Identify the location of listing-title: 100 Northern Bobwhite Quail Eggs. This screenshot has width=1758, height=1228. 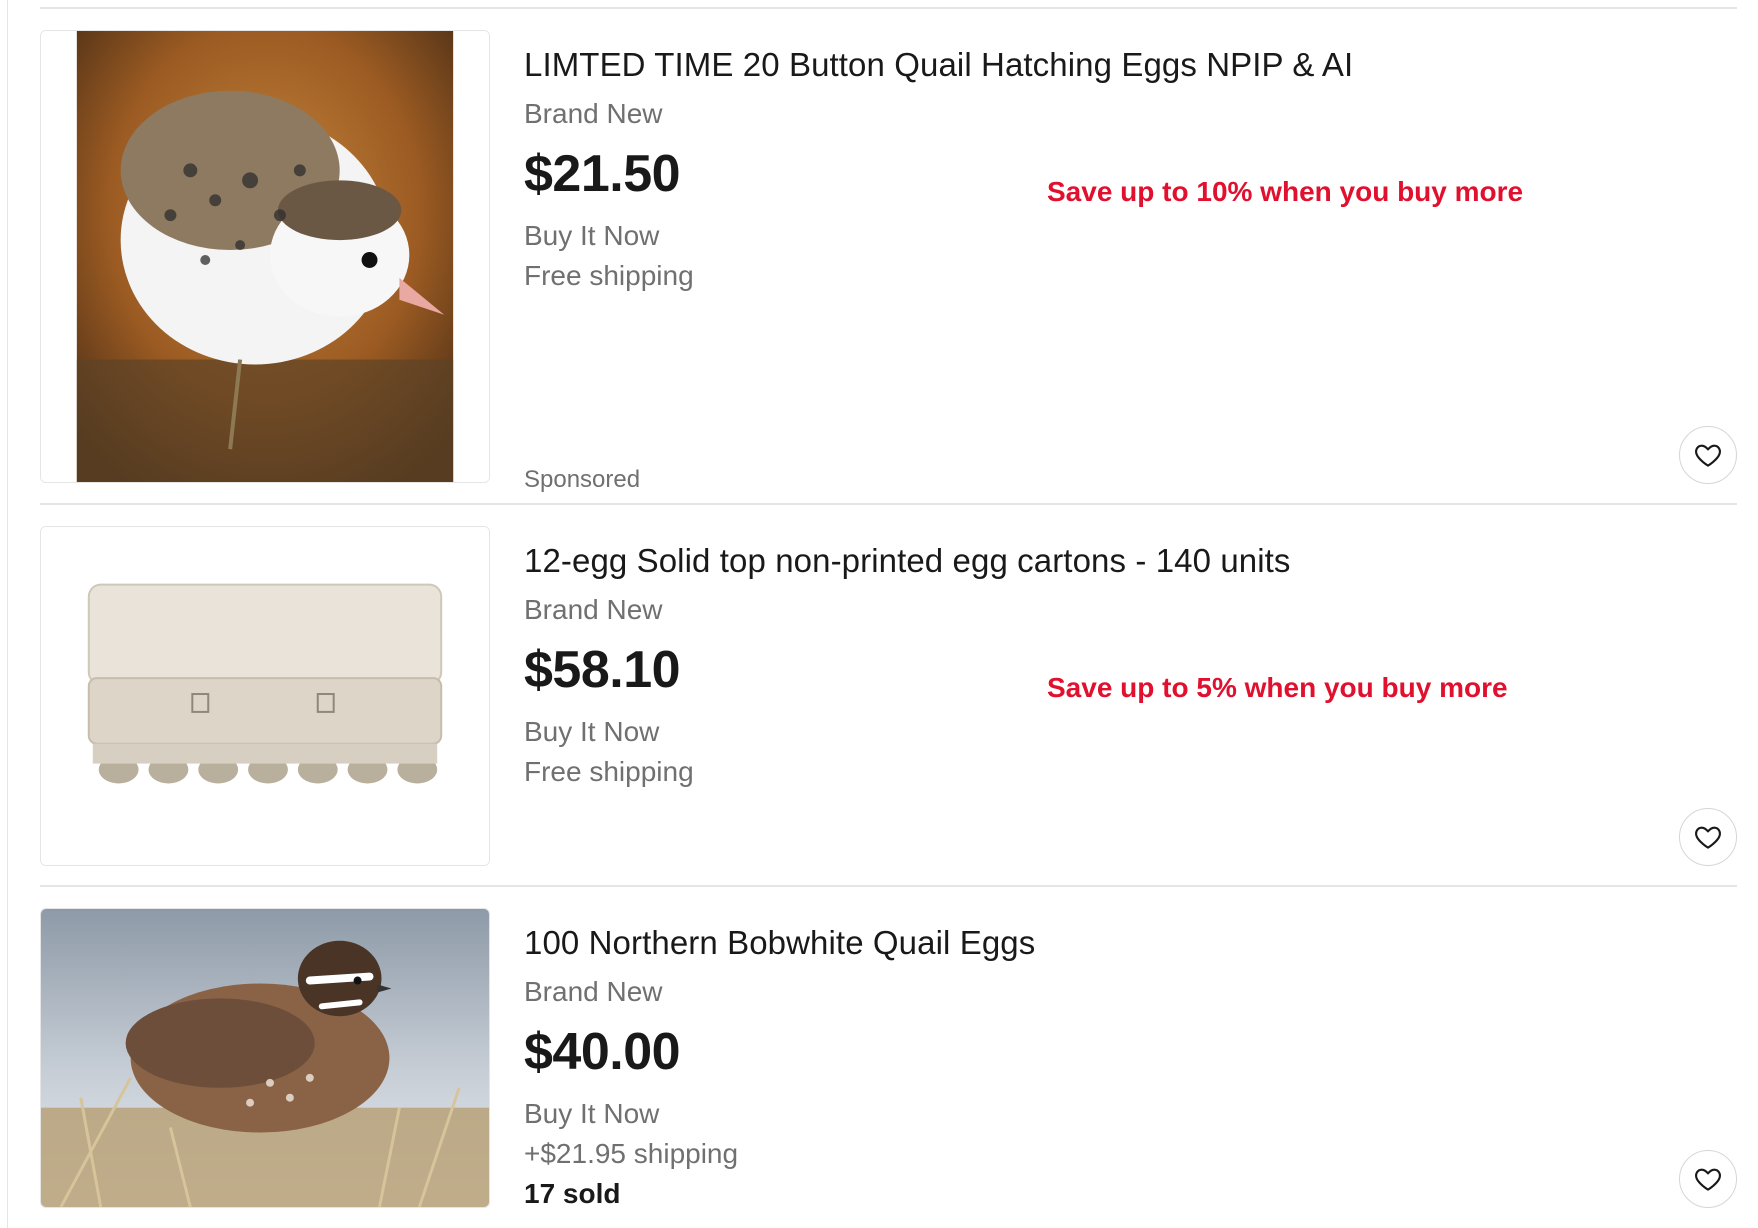
(779, 943).